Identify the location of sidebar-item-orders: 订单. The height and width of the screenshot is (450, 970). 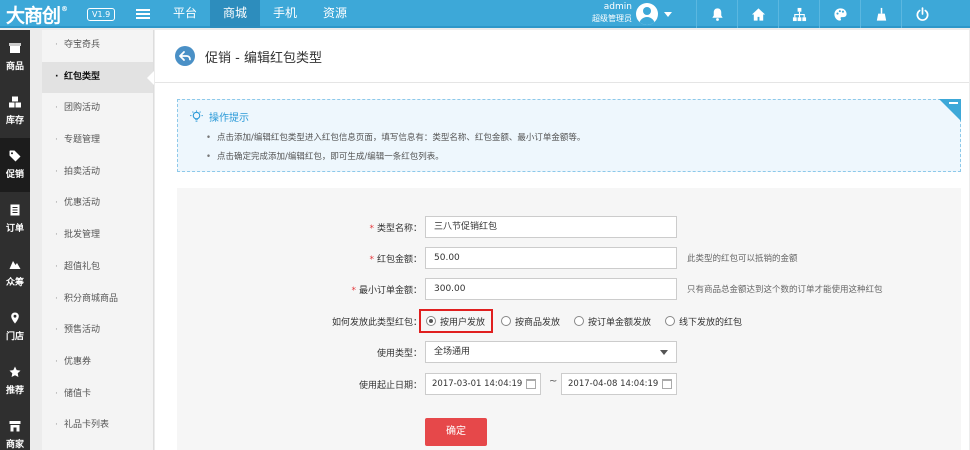
(15, 219).